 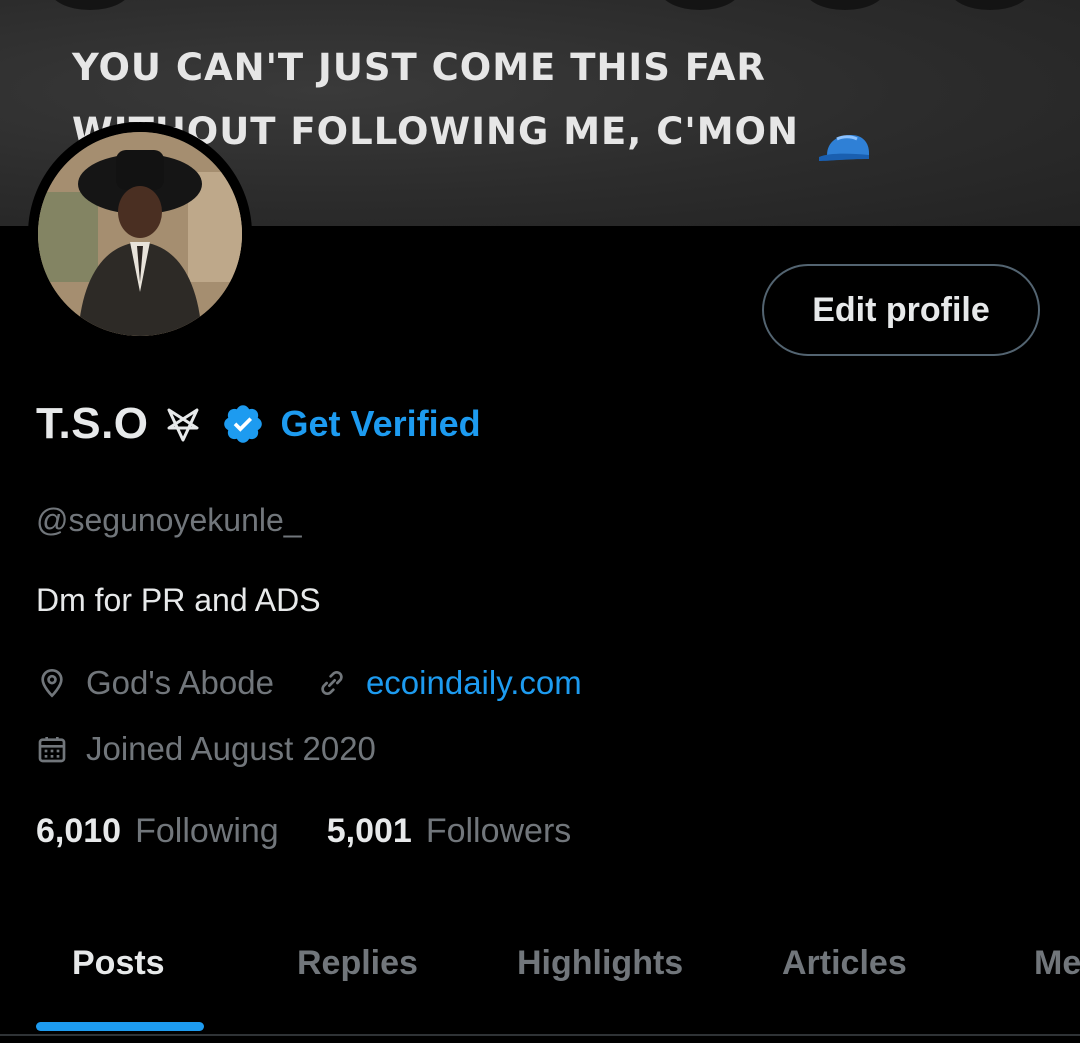 I want to click on verified-badge-icon, so click(x=243, y=424).